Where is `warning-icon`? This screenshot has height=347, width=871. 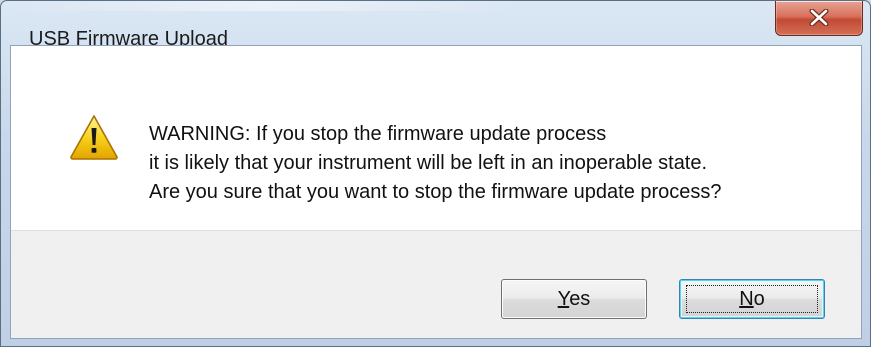 warning-icon is located at coordinates (94, 137).